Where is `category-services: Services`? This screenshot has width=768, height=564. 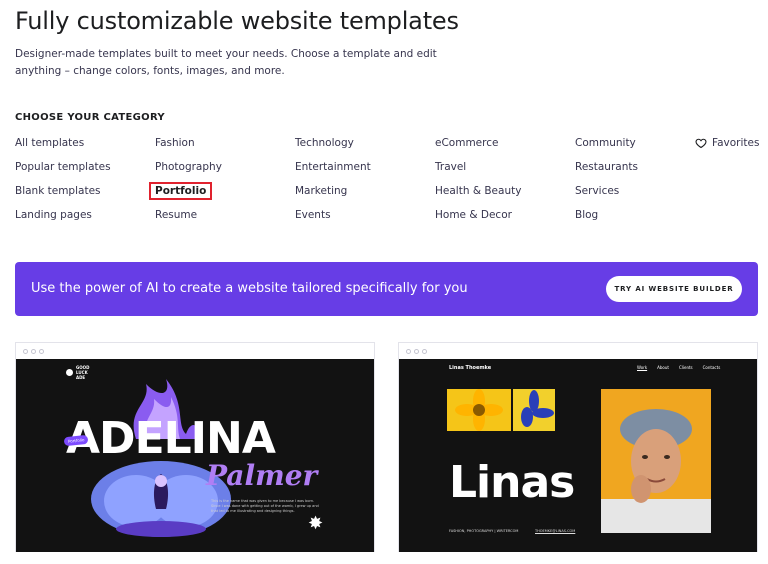 category-services: Services is located at coordinates (597, 191).